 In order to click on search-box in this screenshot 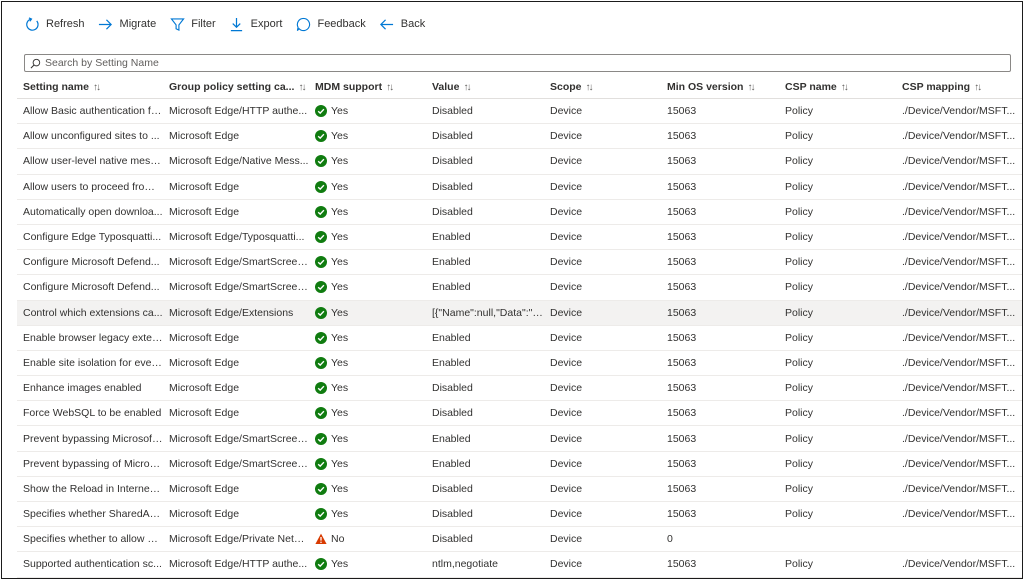, I will do `click(517, 63)`.